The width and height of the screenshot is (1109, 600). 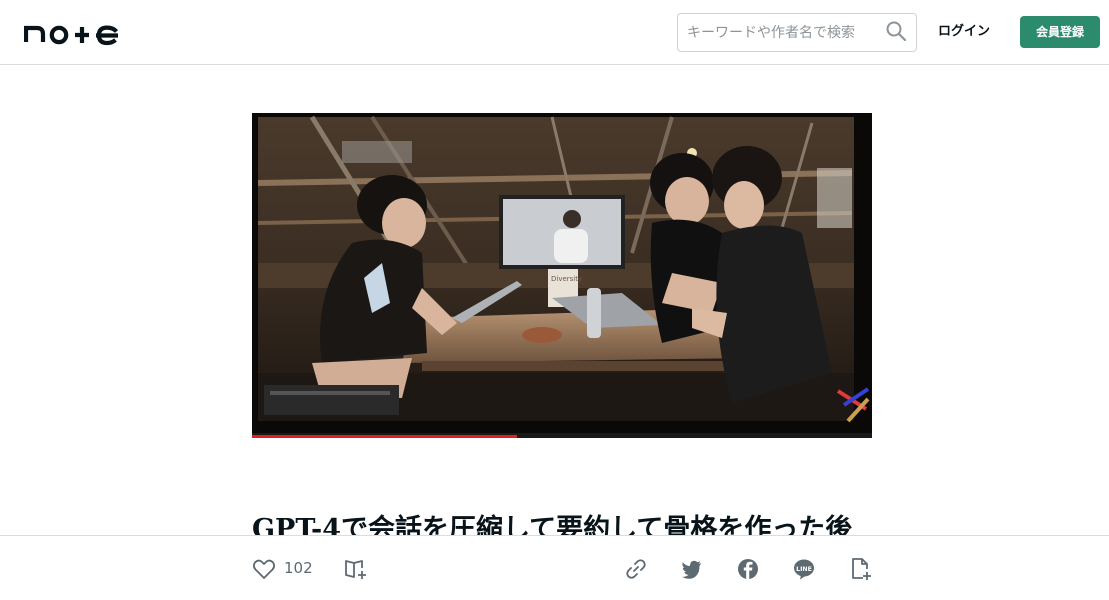 I want to click on svg-text: LINE, so click(x=804, y=569).